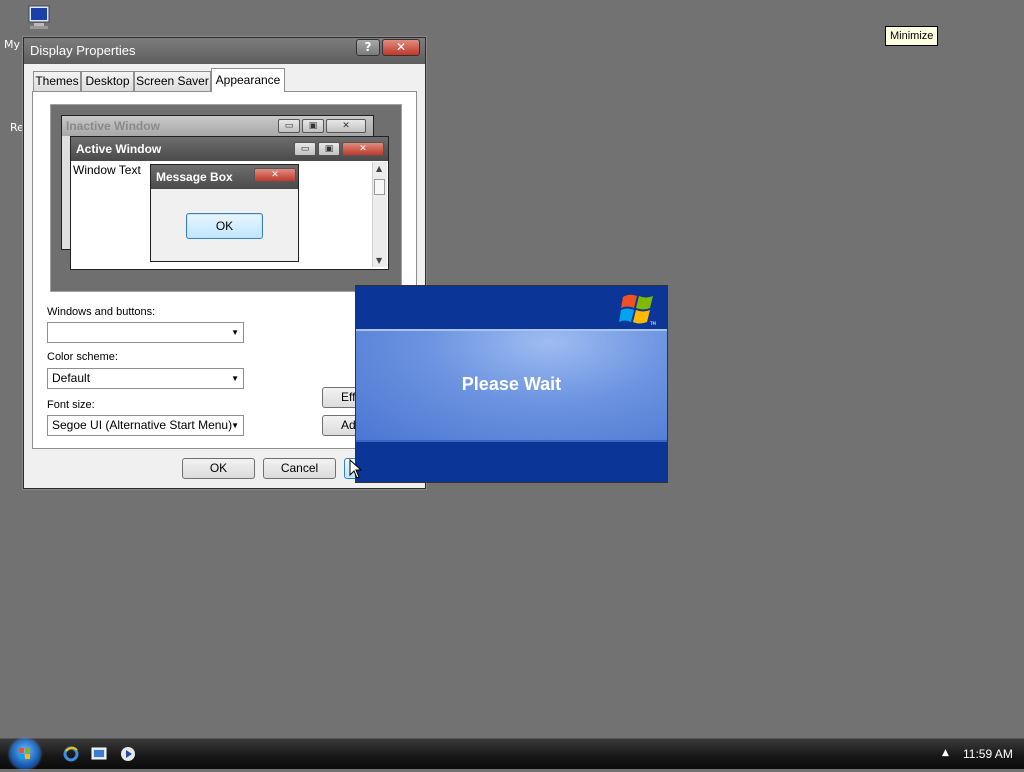 The width and height of the screenshot is (1024, 772). What do you see at coordinates (39, 18) in the screenshot?
I see `my-computer-icon` at bounding box center [39, 18].